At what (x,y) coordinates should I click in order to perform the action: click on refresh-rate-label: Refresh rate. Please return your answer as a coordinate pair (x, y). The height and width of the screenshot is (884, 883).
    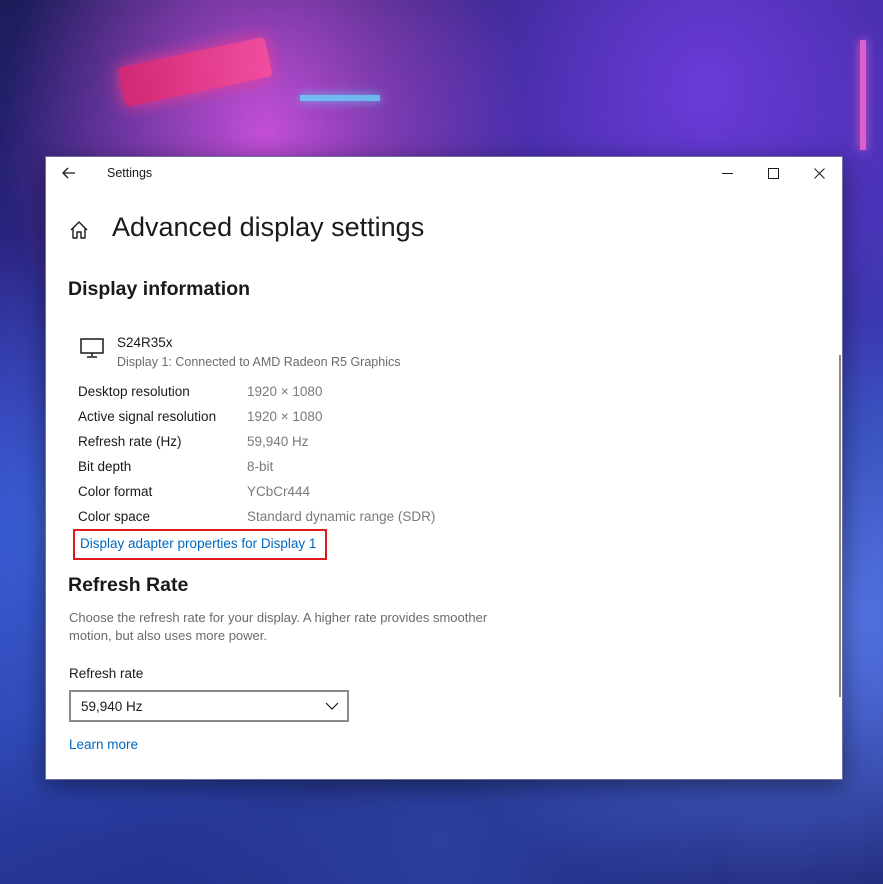
    Looking at the image, I should click on (106, 673).